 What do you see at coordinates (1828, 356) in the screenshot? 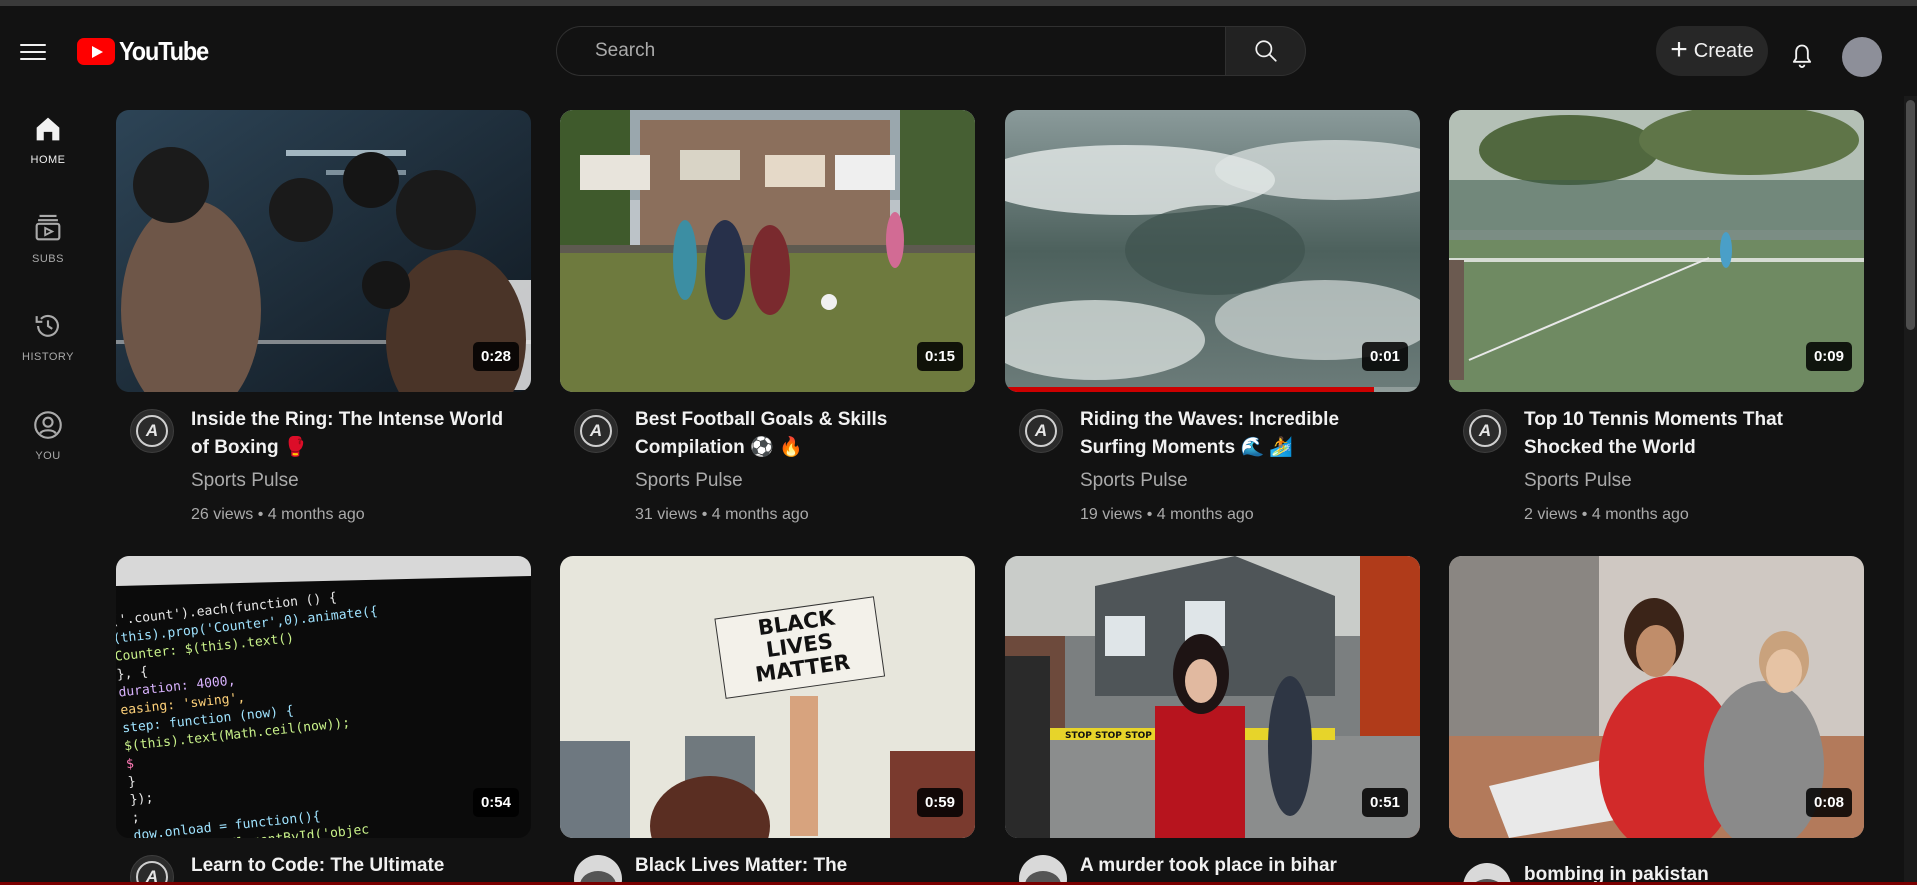
I see `video-duration: 0:09` at bounding box center [1828, 356].